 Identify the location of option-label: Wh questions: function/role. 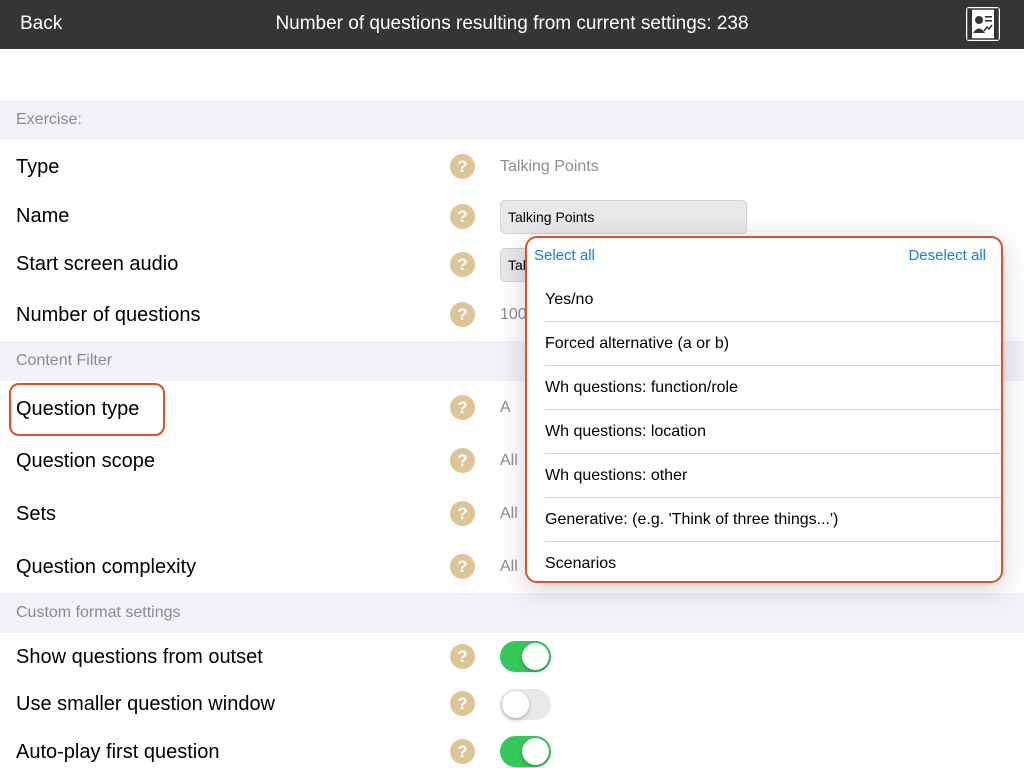
(641, 387).